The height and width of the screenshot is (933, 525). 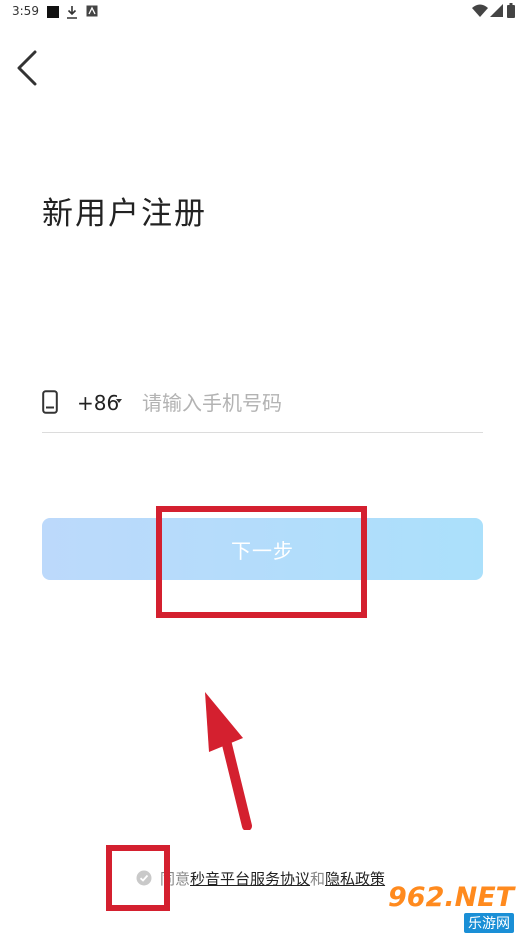 What do you see at coordinates (98, 403) in the screenshot?
I see `country-code: +86` at bounding box center [98, 403].